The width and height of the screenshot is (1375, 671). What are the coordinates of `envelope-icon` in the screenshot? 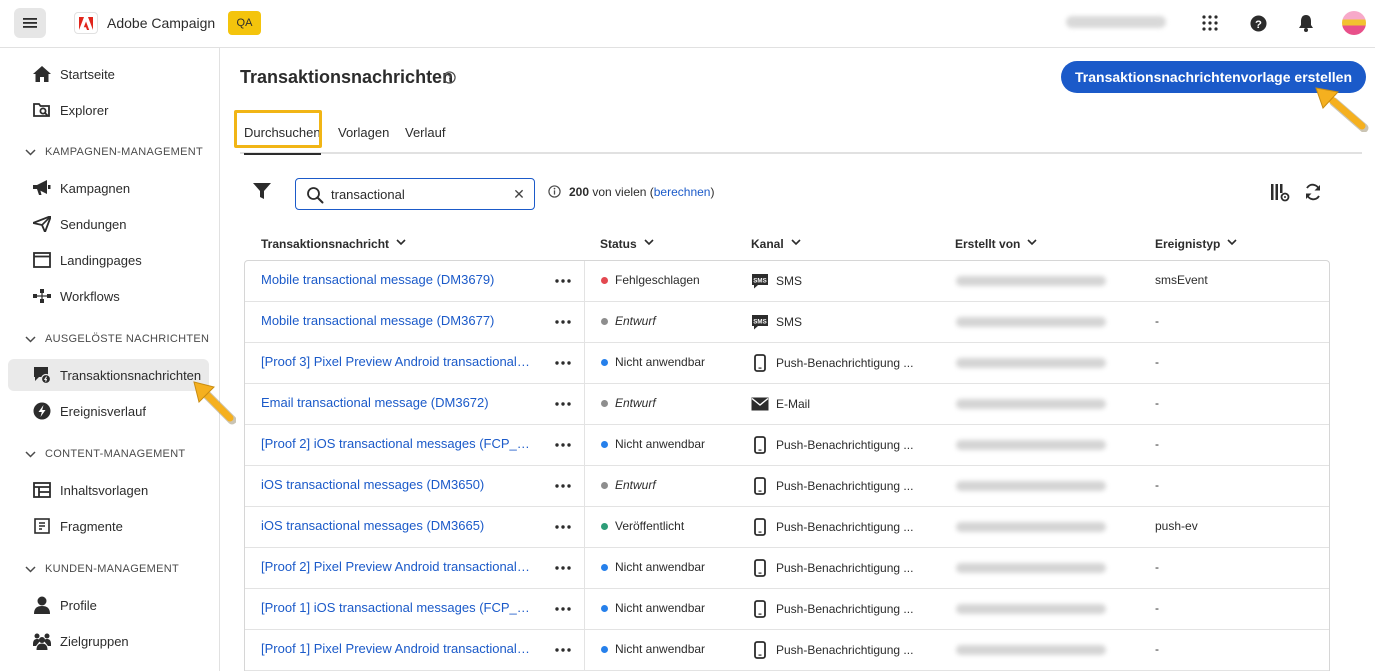 It's located at (760, 404).